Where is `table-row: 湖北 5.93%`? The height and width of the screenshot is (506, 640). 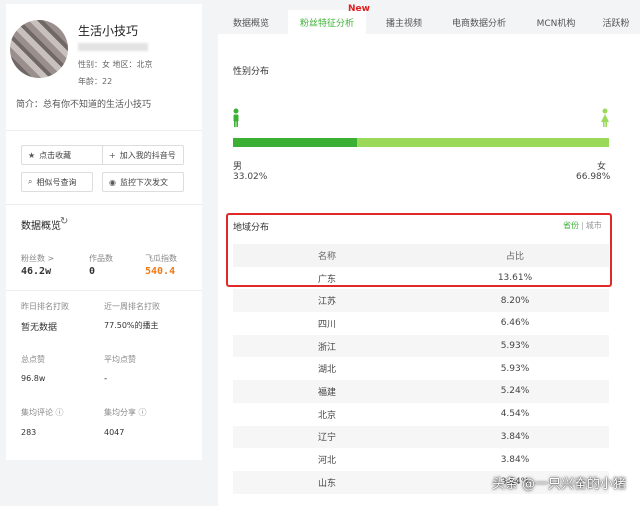 table-row: 湖北 5.93% is located at coordinates (421, 368).